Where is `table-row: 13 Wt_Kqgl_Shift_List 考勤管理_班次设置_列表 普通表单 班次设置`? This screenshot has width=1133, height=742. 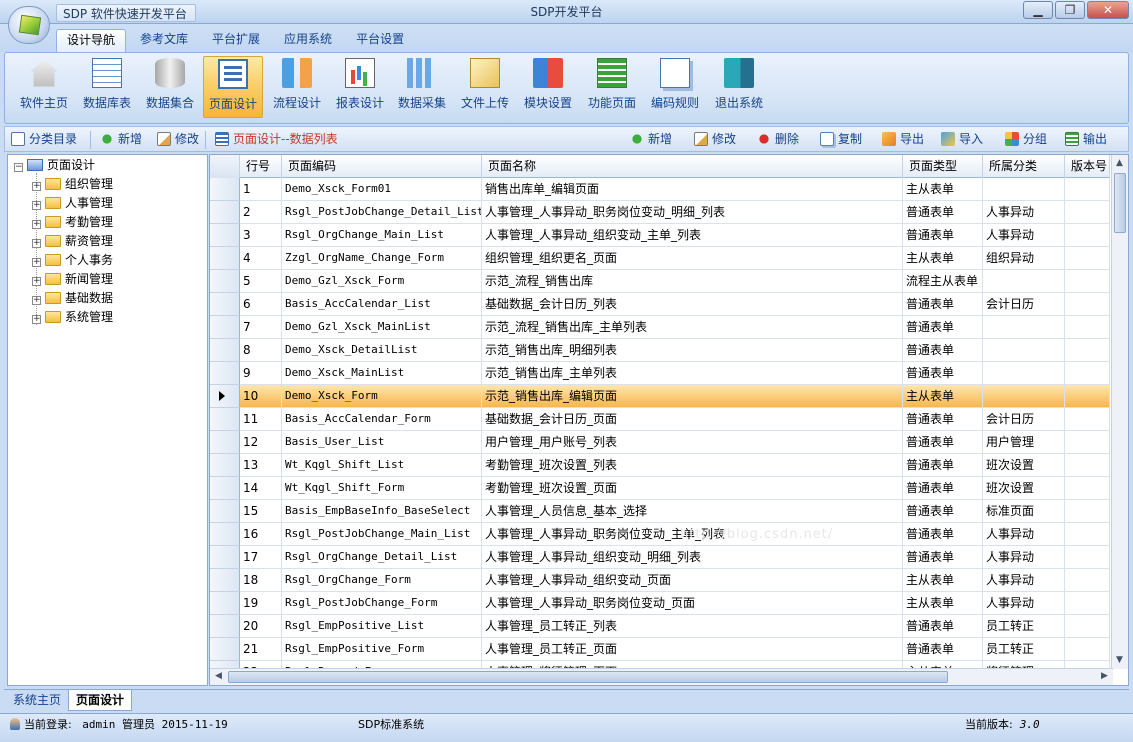
table-row: 13 Wt_Kqgl_Shift_List 考勤管理_班次设置_列表 普通表单 班次设置 is located at coordinates (675, 465).